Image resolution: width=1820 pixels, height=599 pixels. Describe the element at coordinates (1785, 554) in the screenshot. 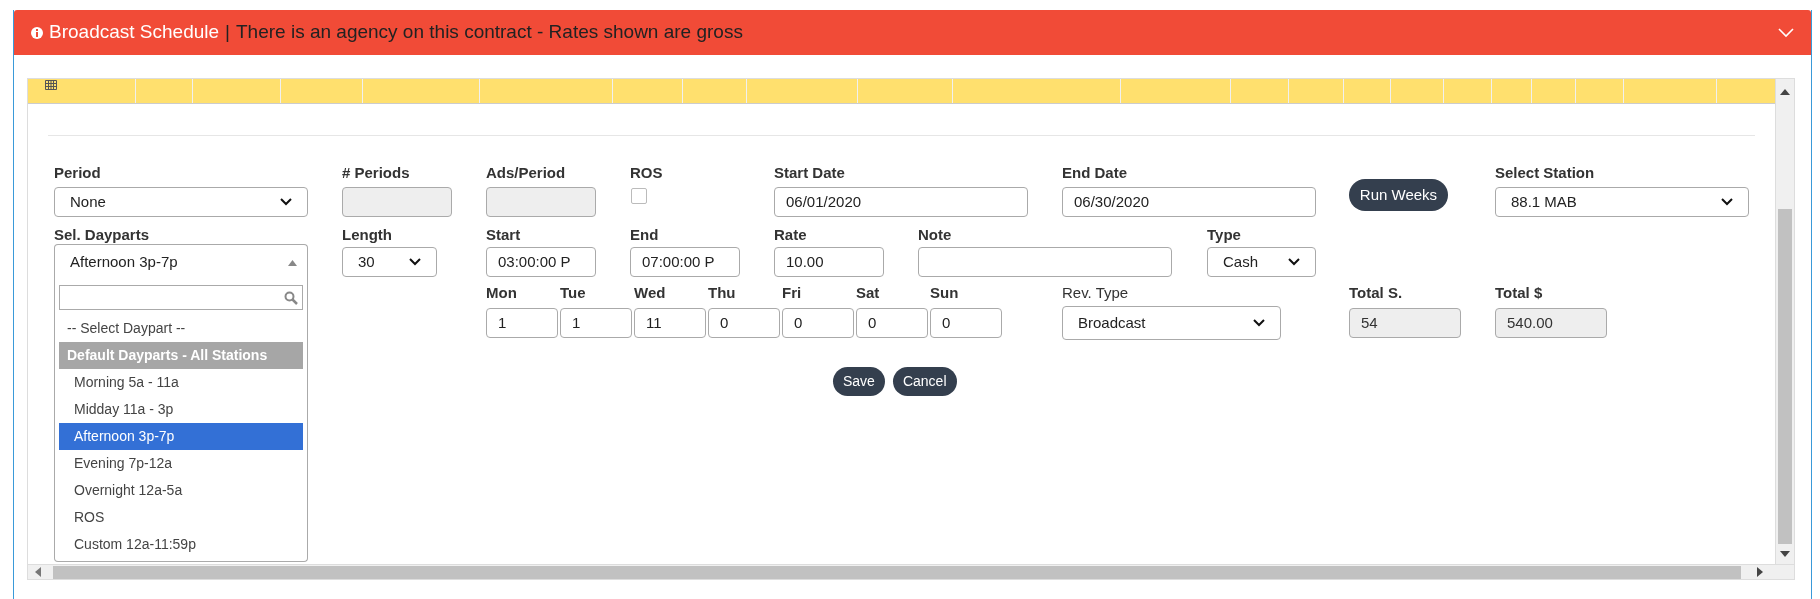

I see `scroll-down-icon` at that location.